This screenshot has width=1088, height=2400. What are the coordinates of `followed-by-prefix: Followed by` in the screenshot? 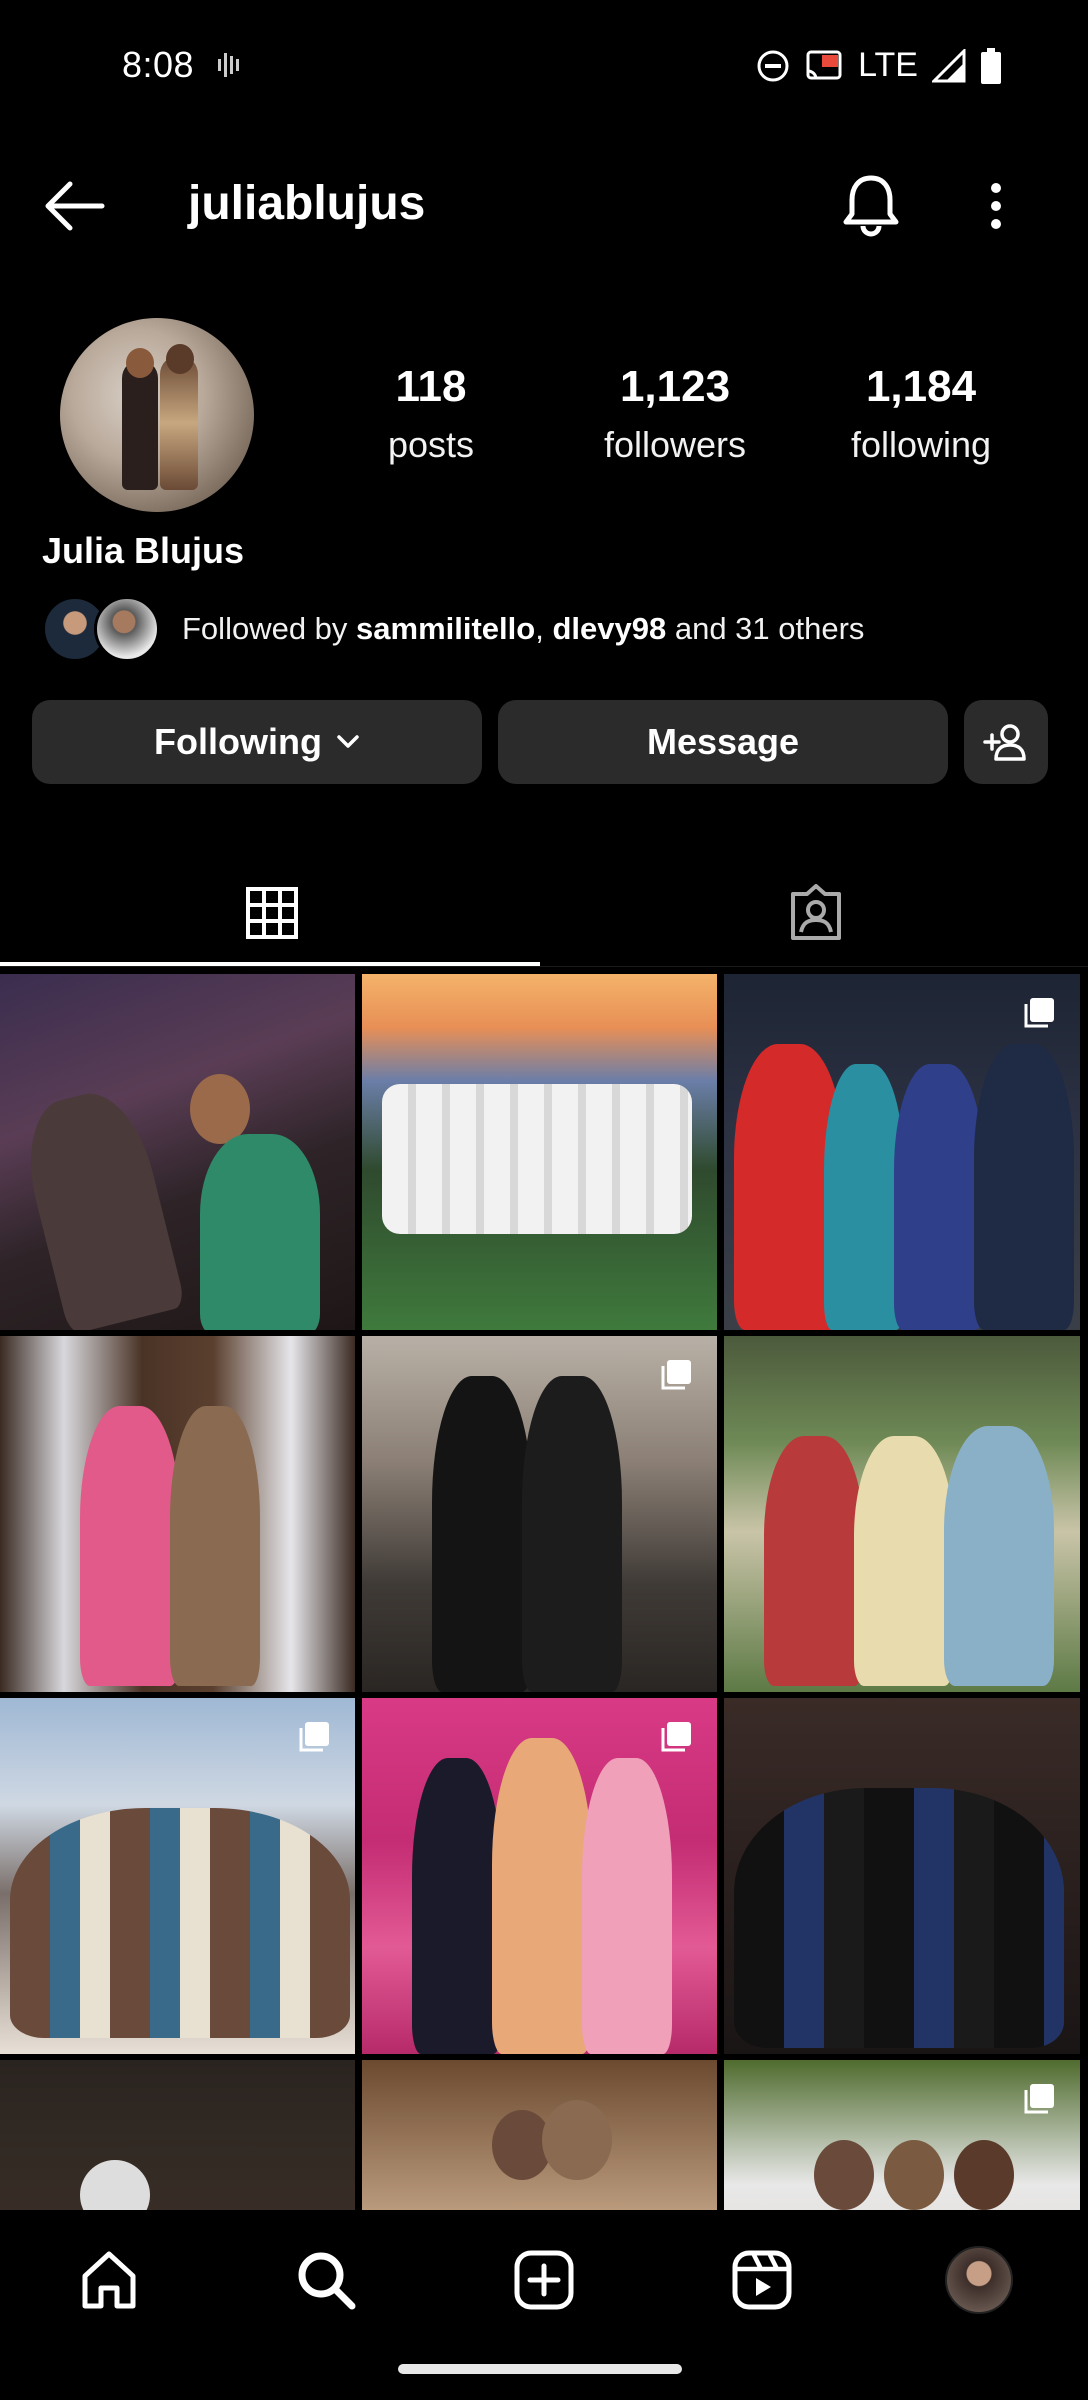 It's located at (269, 628).